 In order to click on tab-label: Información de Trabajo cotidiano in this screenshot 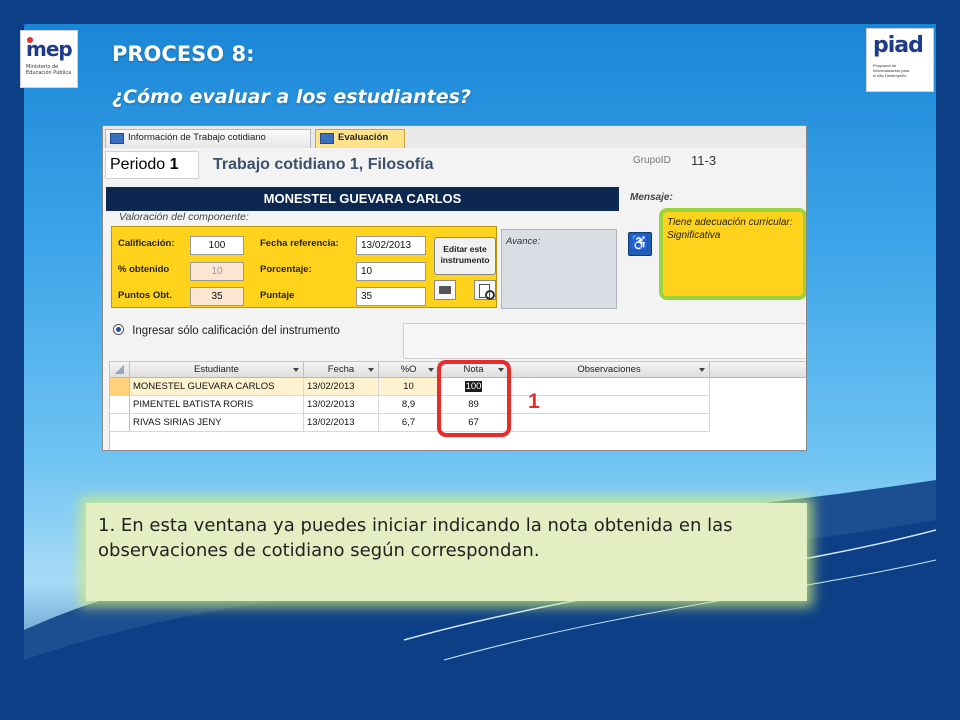, I will do `click(197, 137)`.